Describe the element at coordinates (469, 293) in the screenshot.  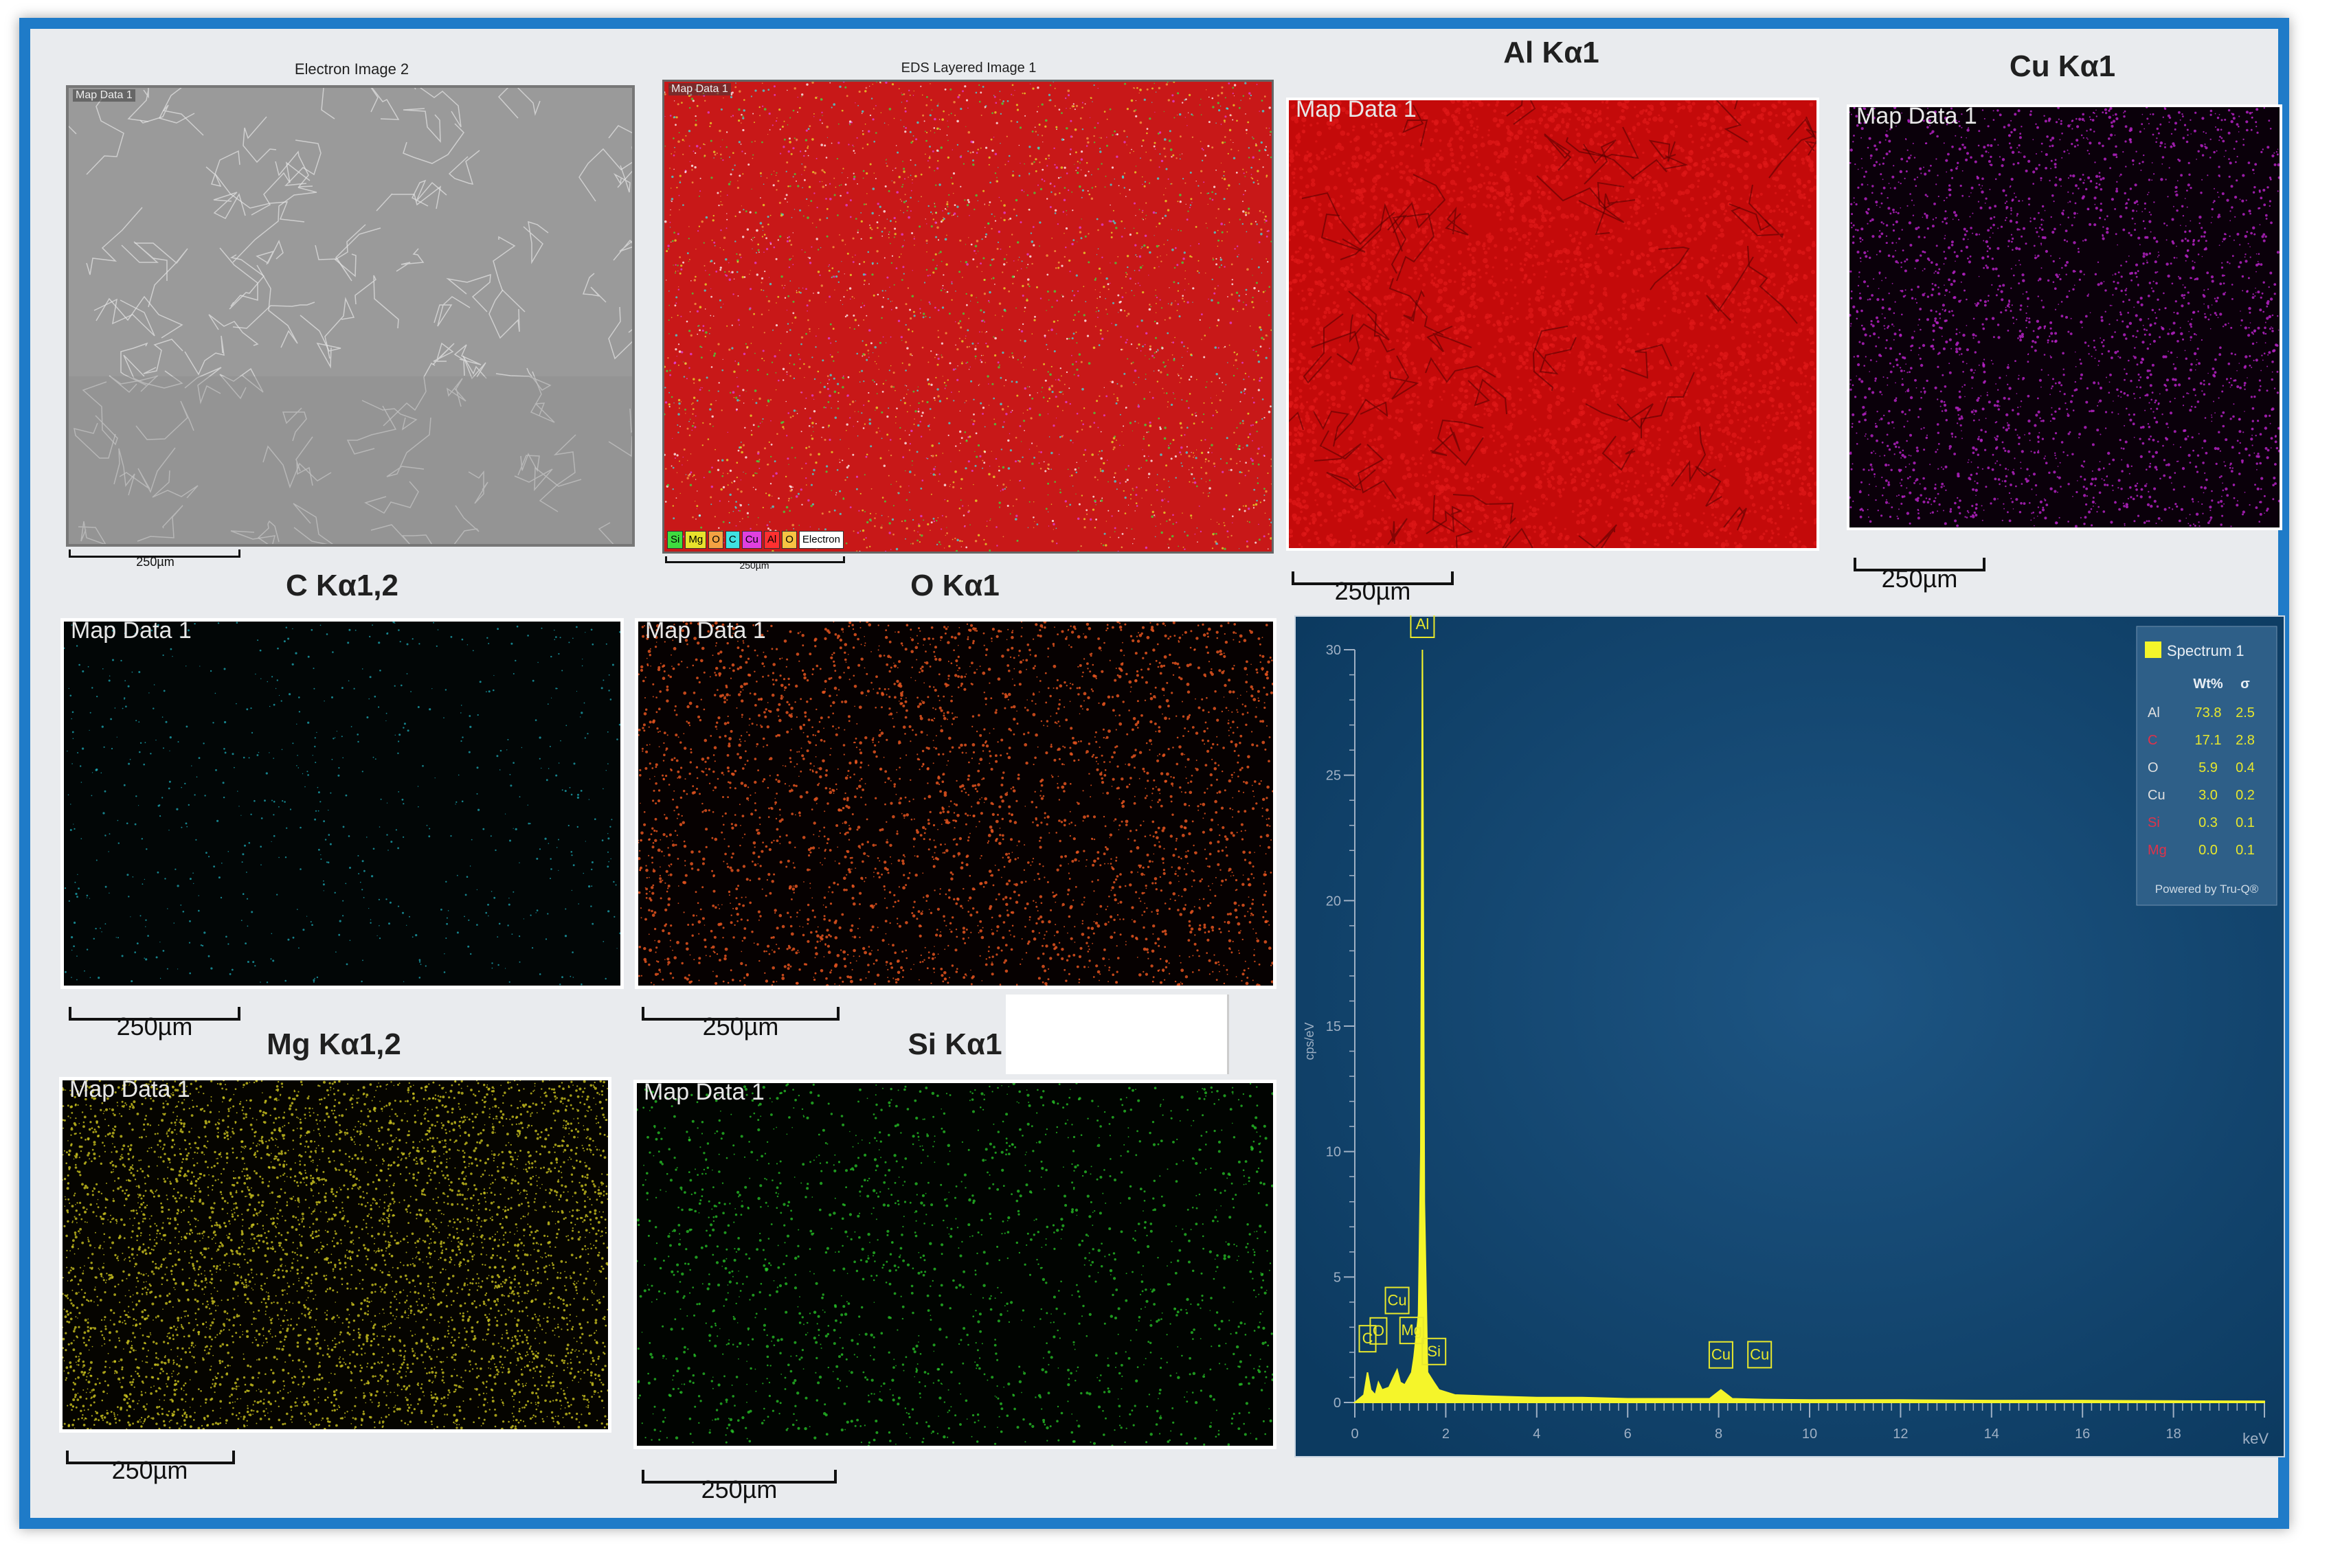
I see `grain-boundary` at that location.